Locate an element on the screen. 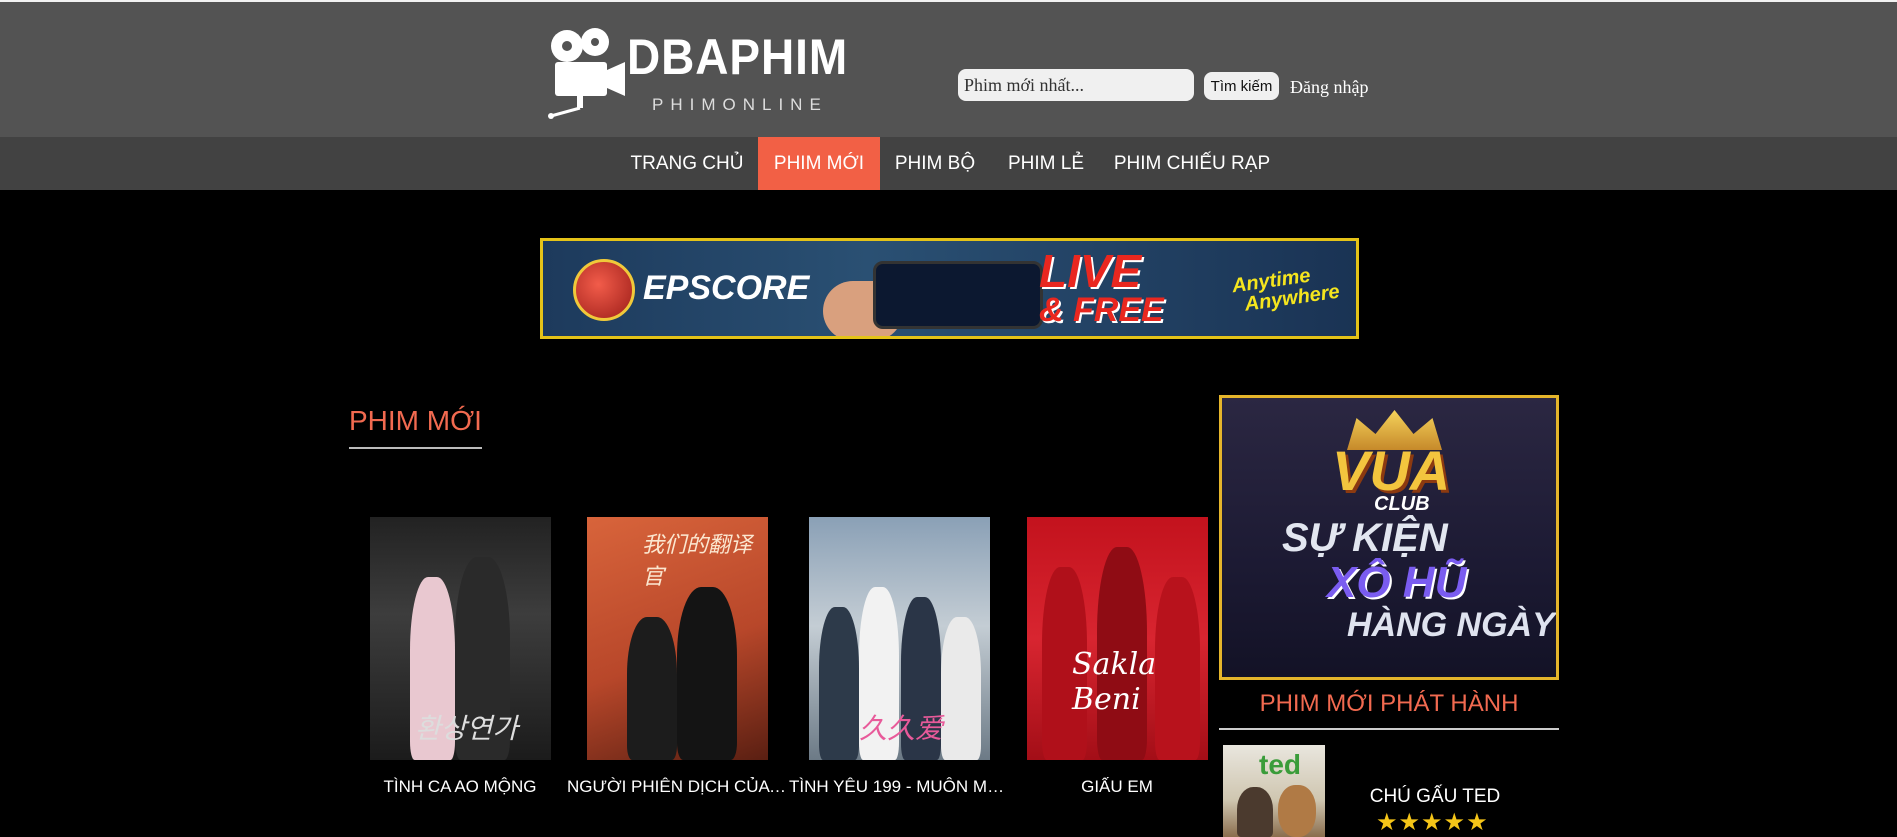 The height and width of the screenshot is (837, 1897). logo-title: DBAPHIM is located at coordinates (738, 57).